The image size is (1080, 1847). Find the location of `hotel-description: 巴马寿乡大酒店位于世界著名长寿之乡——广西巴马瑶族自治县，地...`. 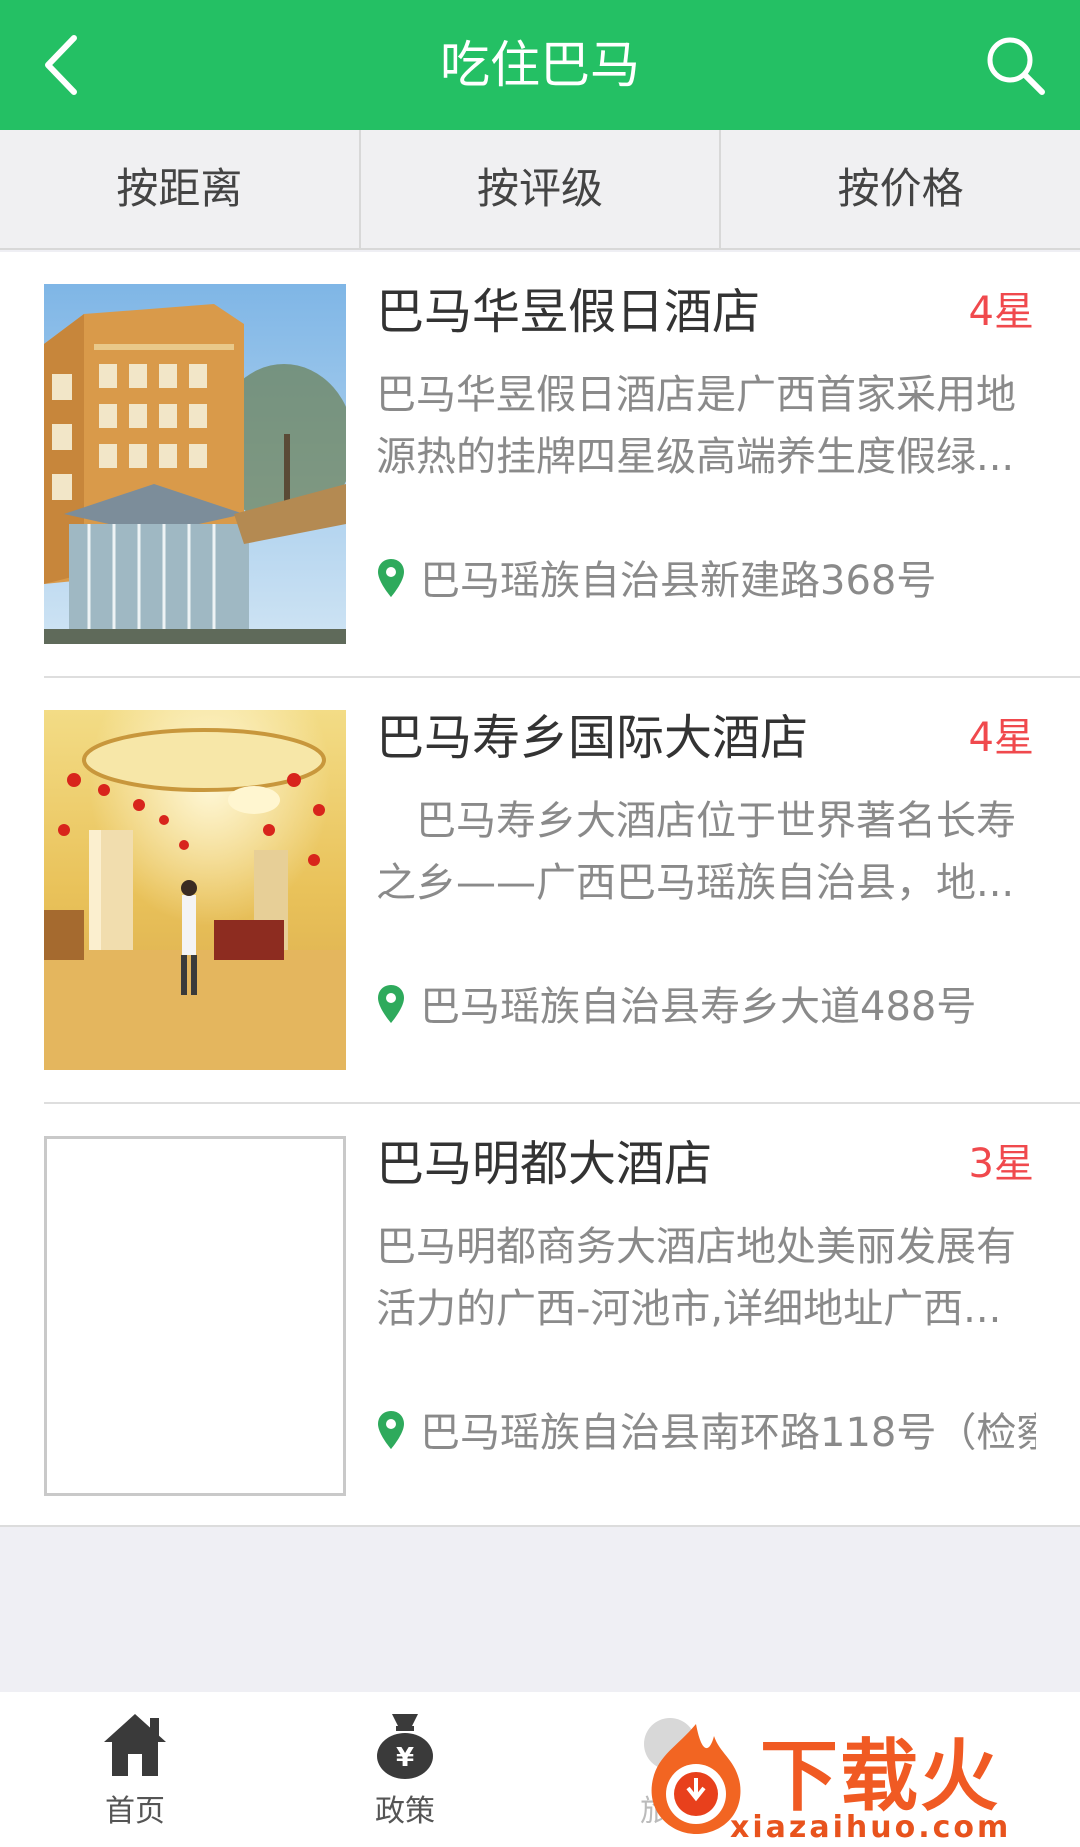

hotel-description: 巴马寿乡大酒店位于世界著名长寿之乡——广西巴马瑶族自治县，地... is located at coordinates (696, 852).